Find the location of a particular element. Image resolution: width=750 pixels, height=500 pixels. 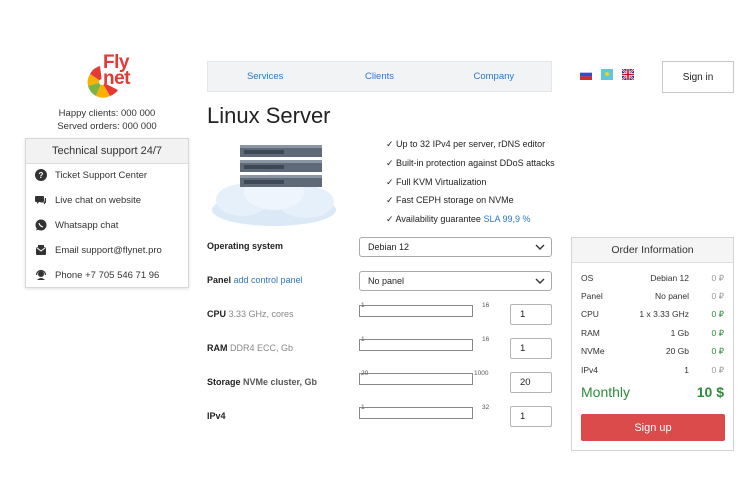

panel-select-value: No panel is located at coordinates (386, 281).